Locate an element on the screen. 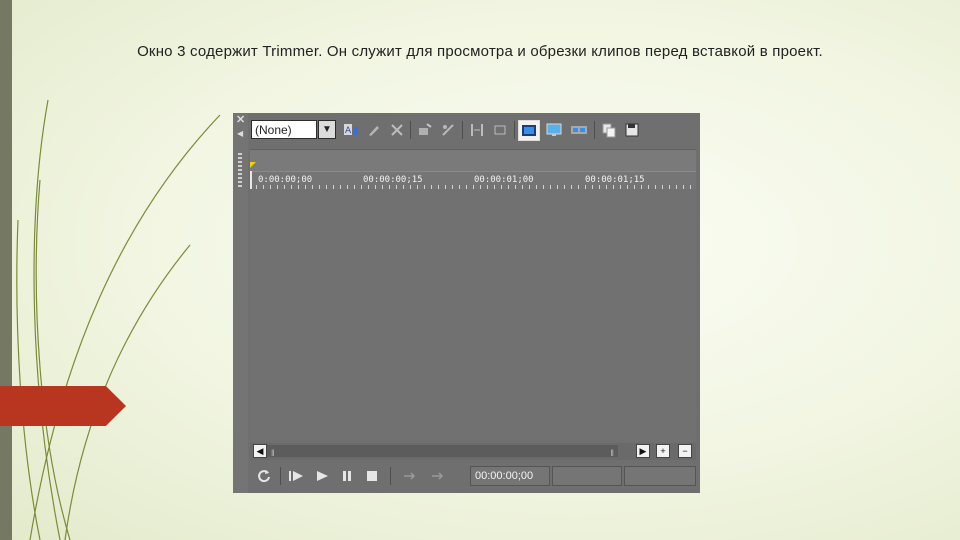 The width and height of the screenshot is (960, 540). transport-bar: 00:00:00;00 is located at coordinates (473, 476).